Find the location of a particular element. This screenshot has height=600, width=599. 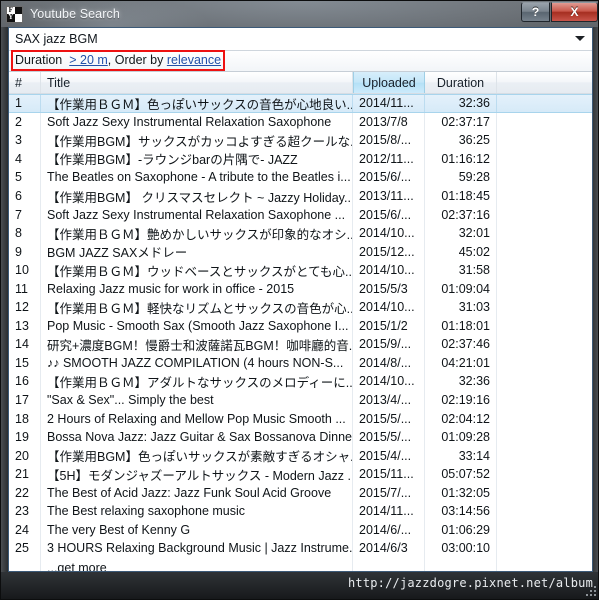

title-bar: F Y Youtube Search ? X is located at coordinates (299, 14).